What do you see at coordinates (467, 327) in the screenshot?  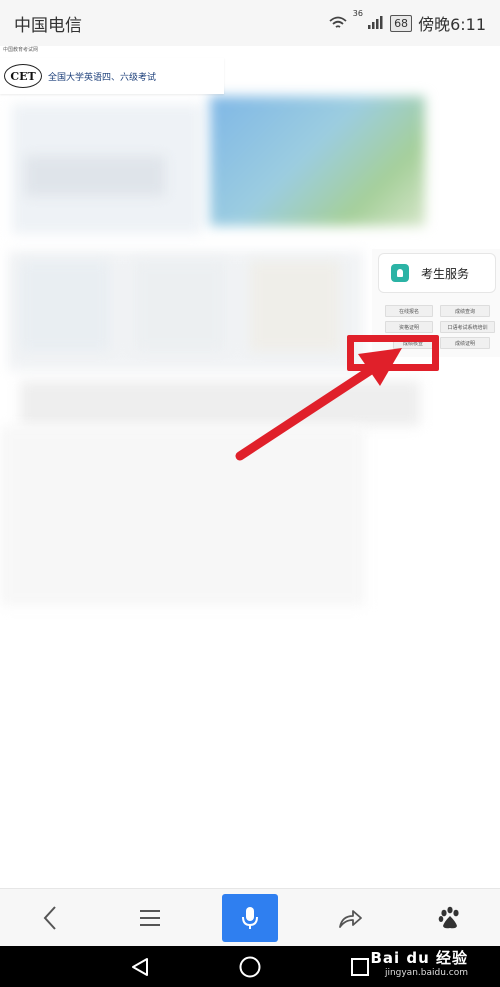 I see `oral-exam-training-button: 口语考试系统培训` at bounding box center [467, 327].